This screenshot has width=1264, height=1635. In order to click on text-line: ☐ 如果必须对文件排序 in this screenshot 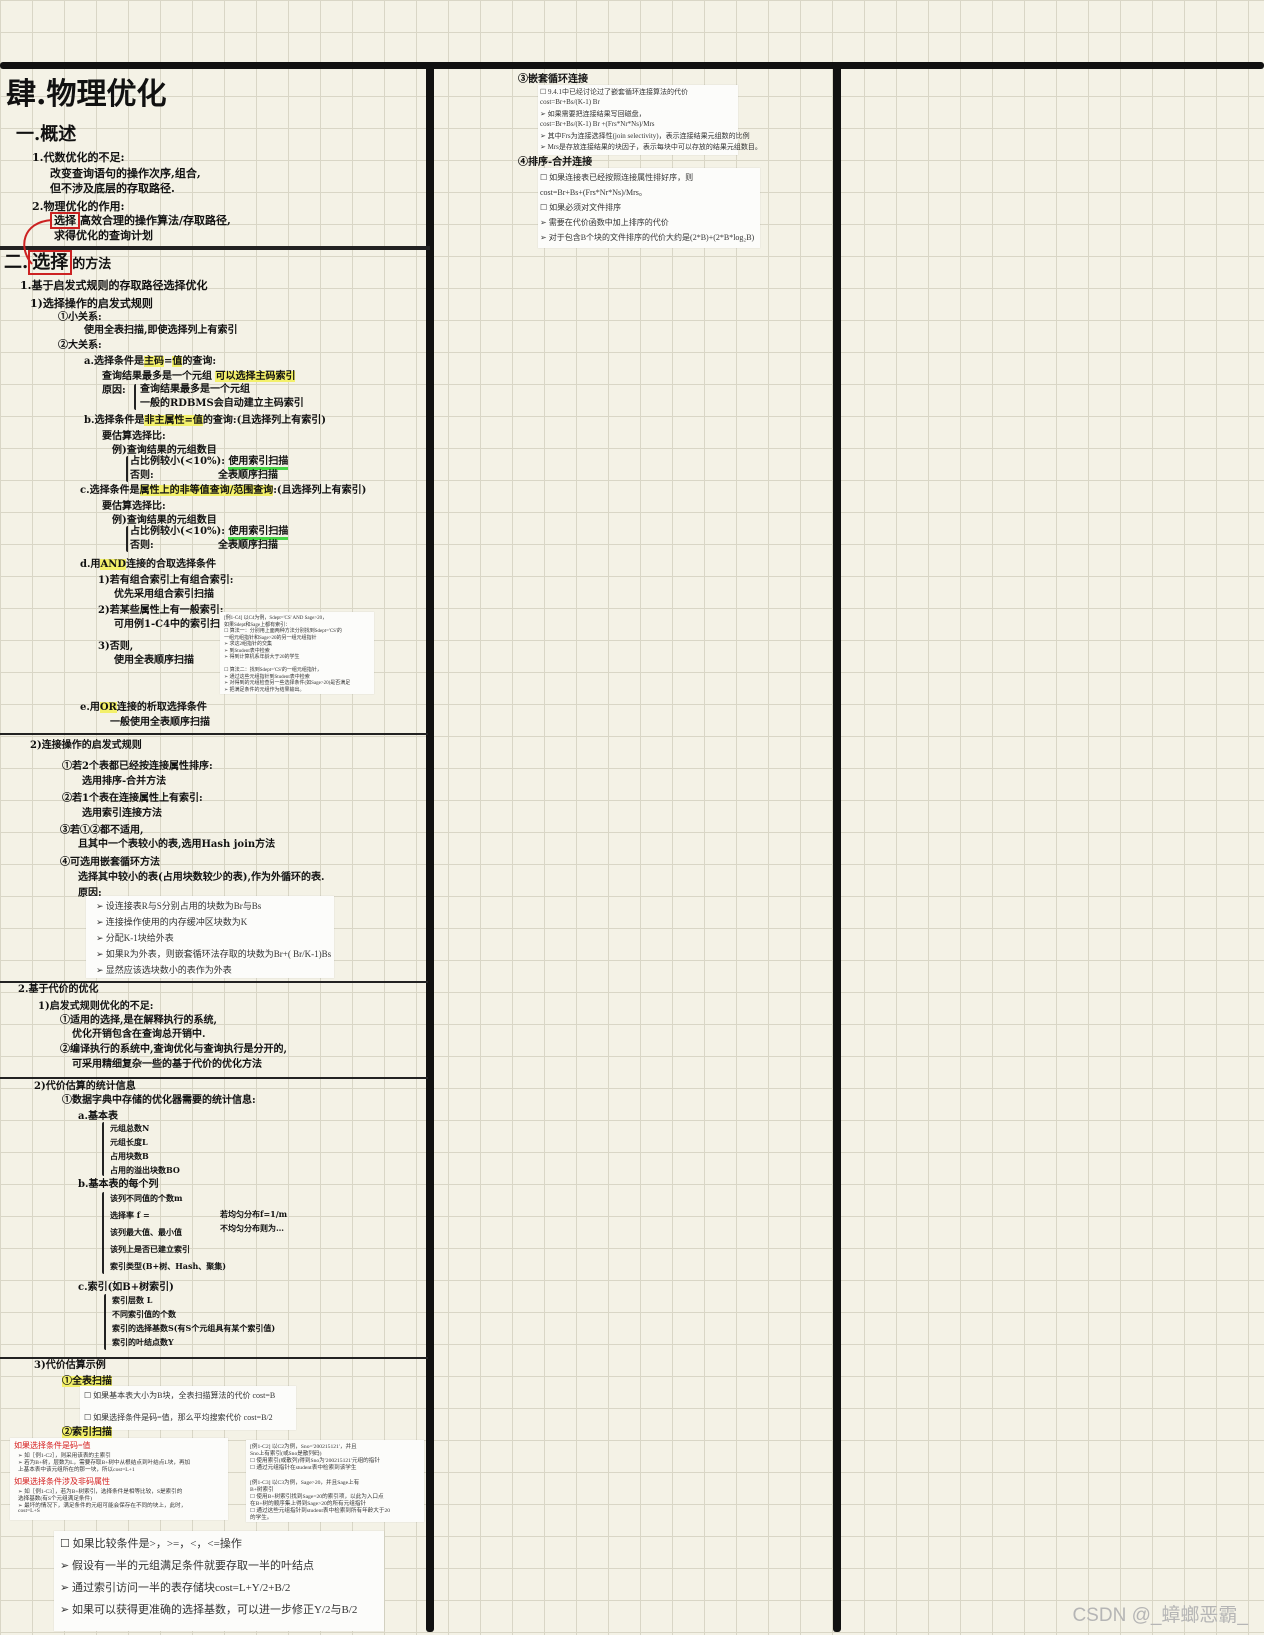, I will do `click(581, 207)`.